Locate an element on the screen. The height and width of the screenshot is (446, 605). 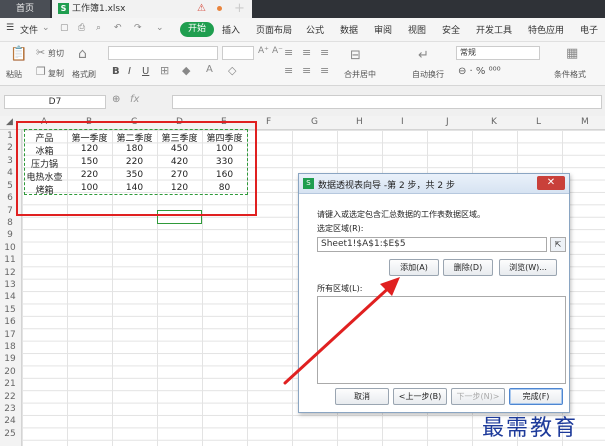
wrap-text-button: 自动换行 is located at coordinates (428, 74).